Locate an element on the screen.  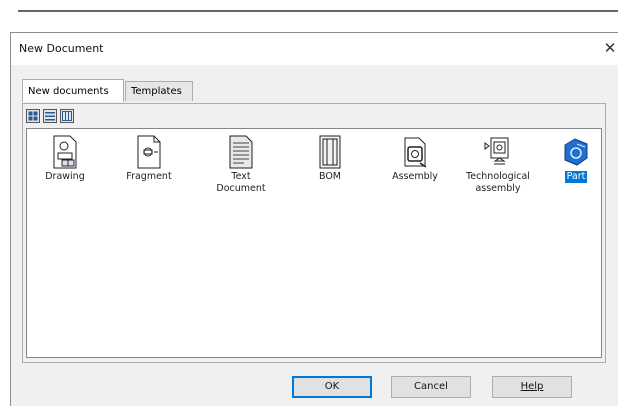
doc-item-technological-assembly: Technological assembly is located at coordinates (498, 165).